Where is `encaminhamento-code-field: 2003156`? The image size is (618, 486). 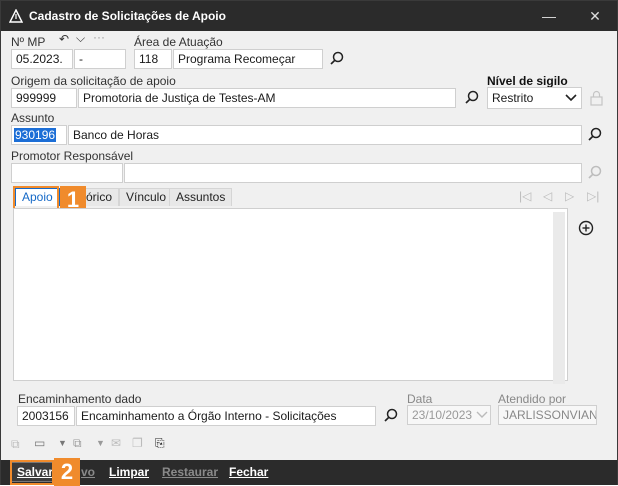
encaminhamento-code-field: 2003156 is located at coordinates (46, 416).